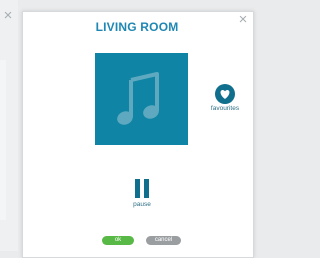  I want to click on pause-bar-left, so click(137, 188).